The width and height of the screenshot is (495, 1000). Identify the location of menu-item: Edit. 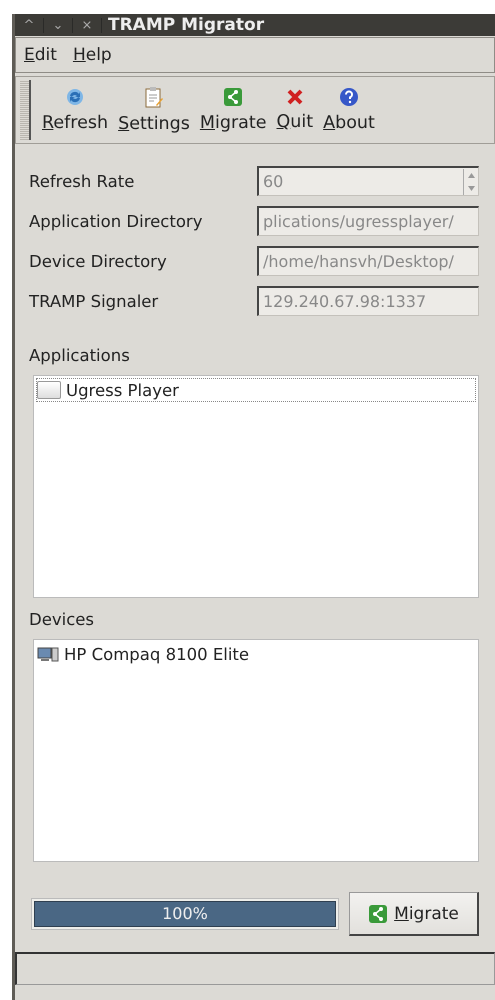
(40, 55).